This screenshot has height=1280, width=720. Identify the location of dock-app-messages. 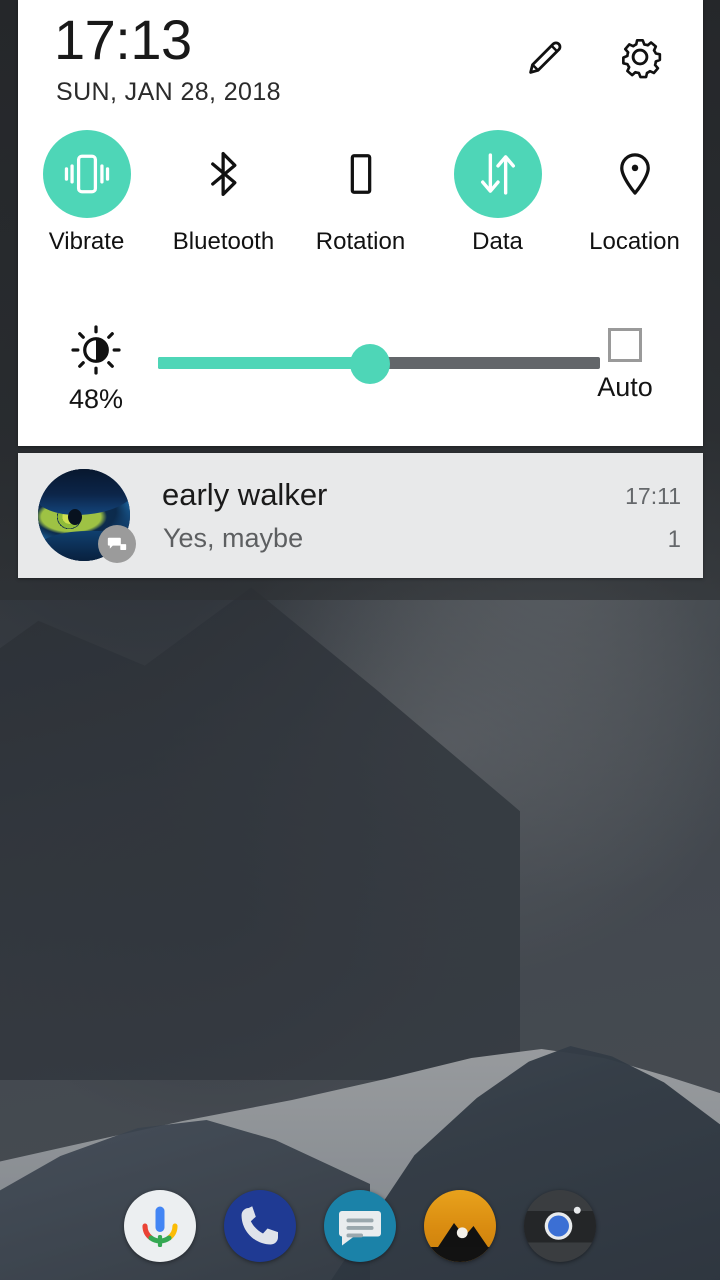
(360, 1226).